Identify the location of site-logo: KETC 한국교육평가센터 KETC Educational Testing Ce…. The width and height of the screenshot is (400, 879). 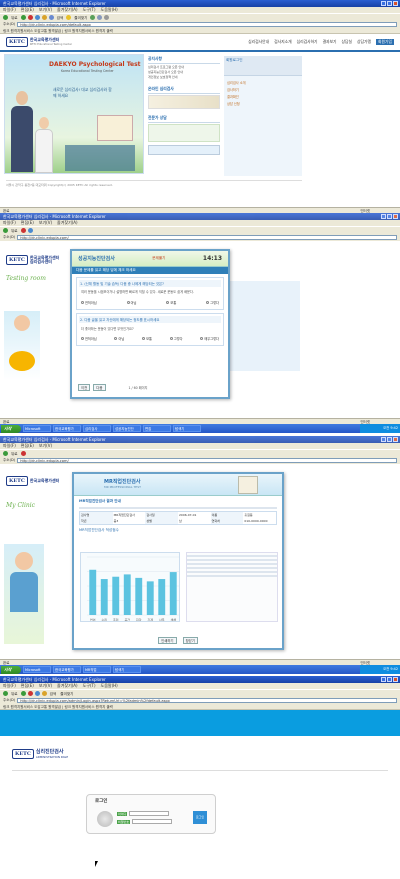
(39, 42).